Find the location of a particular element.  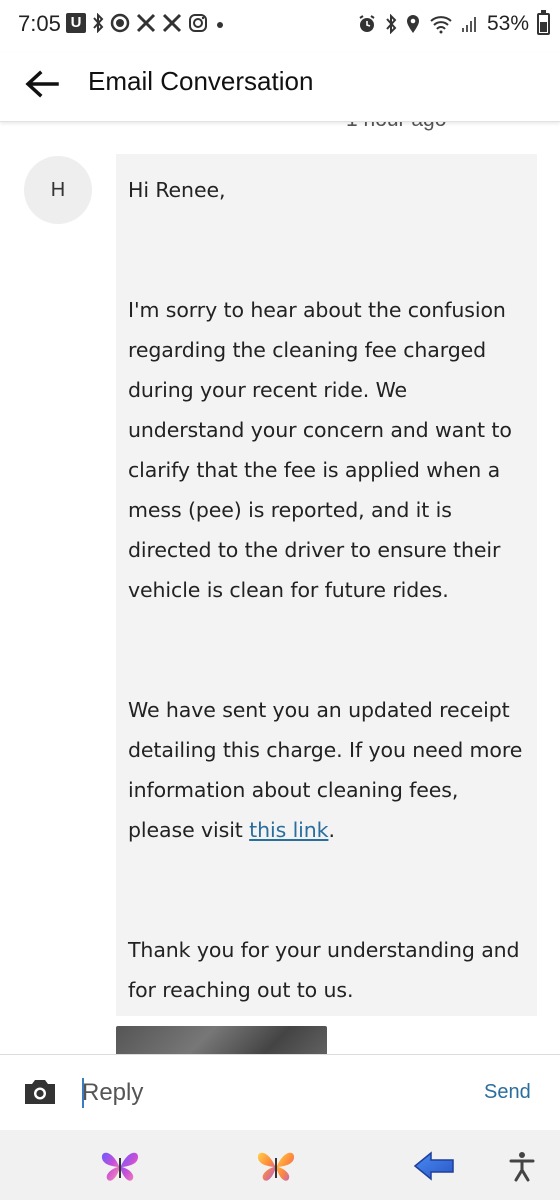

reply-input is located at coordinates (272, 1093).